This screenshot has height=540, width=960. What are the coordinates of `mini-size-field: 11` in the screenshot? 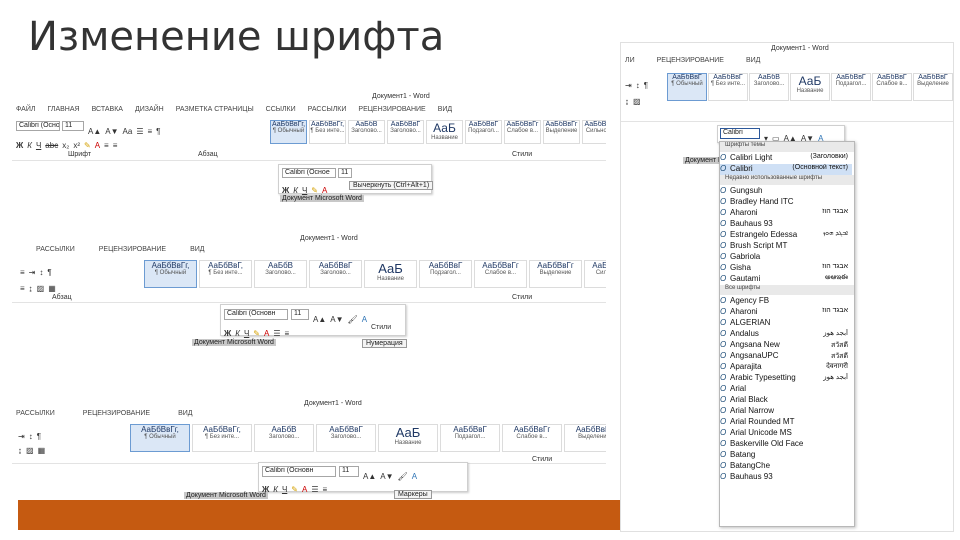 It's located at (300, 314).